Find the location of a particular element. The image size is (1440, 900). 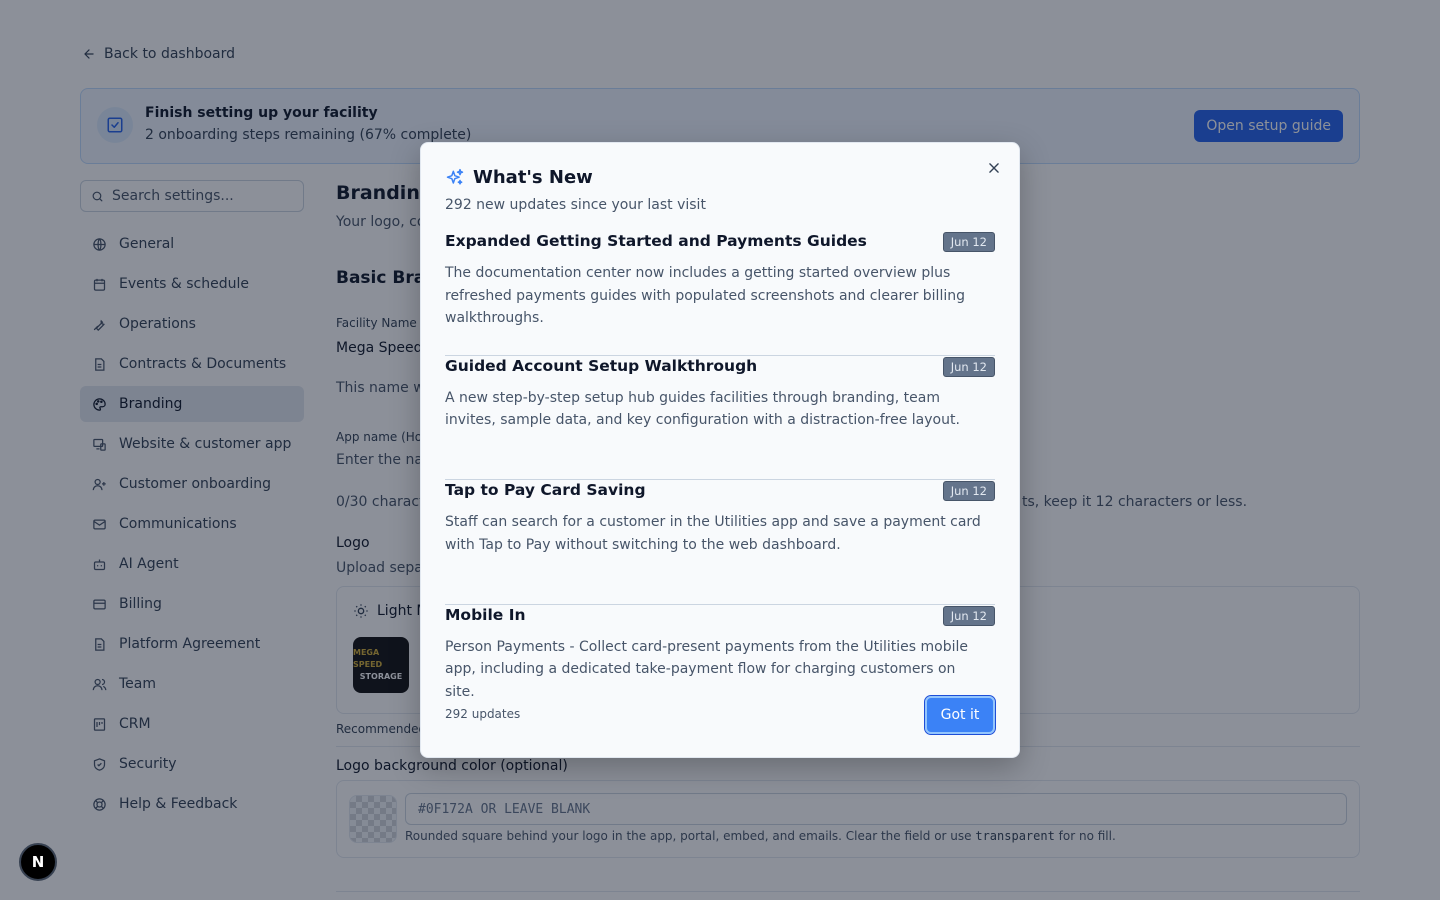

update-title: Guided Account Setup Walkthrough is located at coordinates (601, 365).